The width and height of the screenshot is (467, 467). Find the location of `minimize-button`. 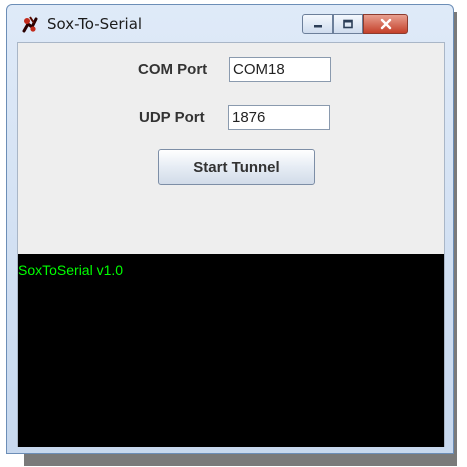

minimize-button is located at coordinates (317, 24).